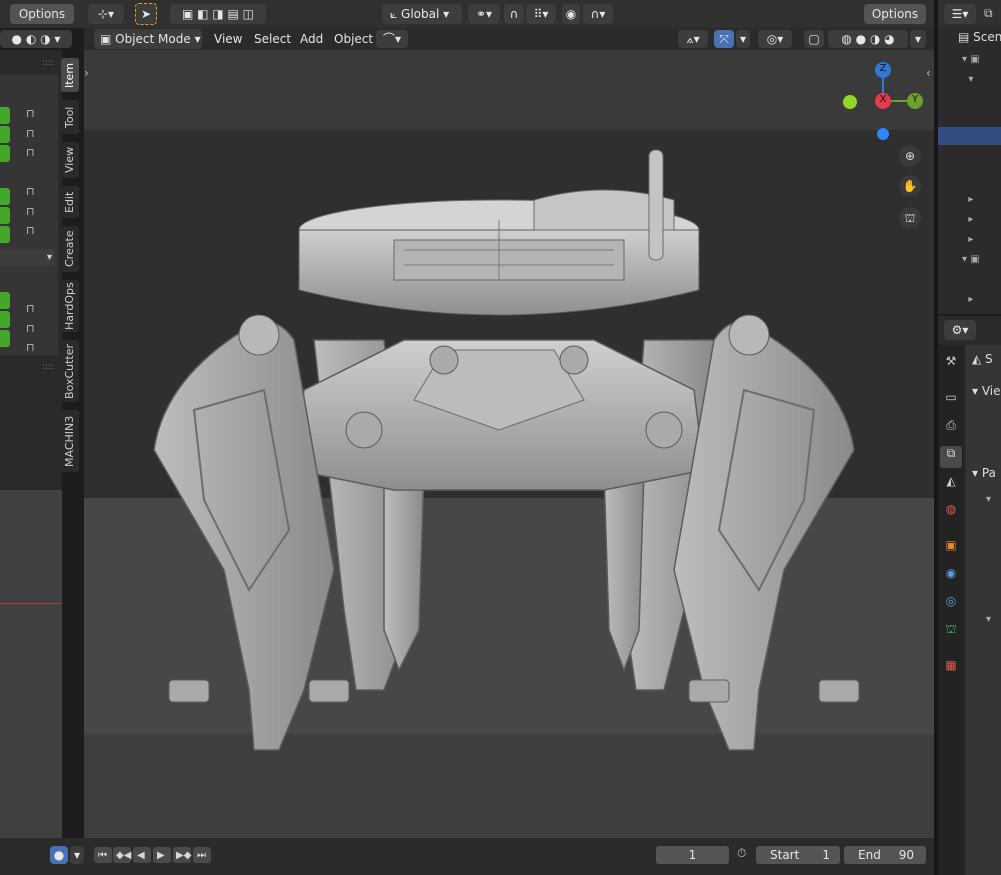 Image resolution: width=1001 pixels, height=875 pixels. I want to click on properties-editor-type: ⚙▾, so click(960, 330).